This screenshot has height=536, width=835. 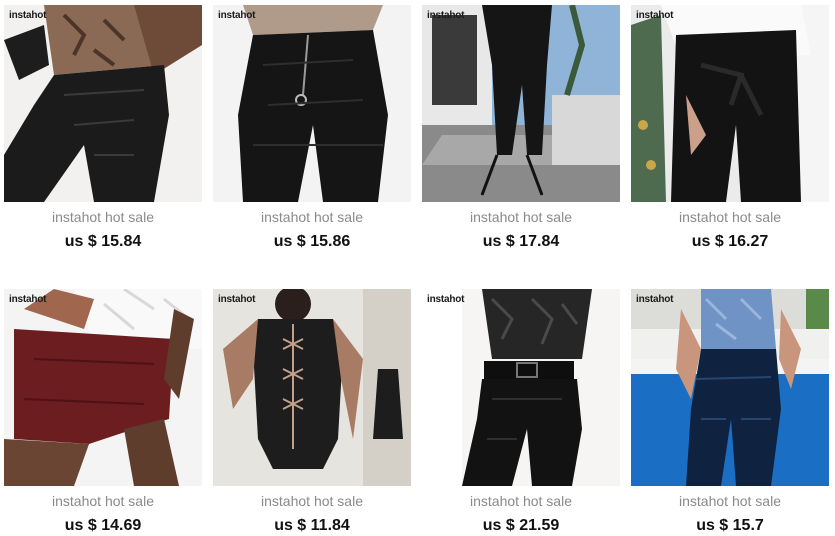 What do you see at coordinates (103, 241) in the screenshot?
I see `product-price: us $ 15.84` at bounding box center [103, 241].